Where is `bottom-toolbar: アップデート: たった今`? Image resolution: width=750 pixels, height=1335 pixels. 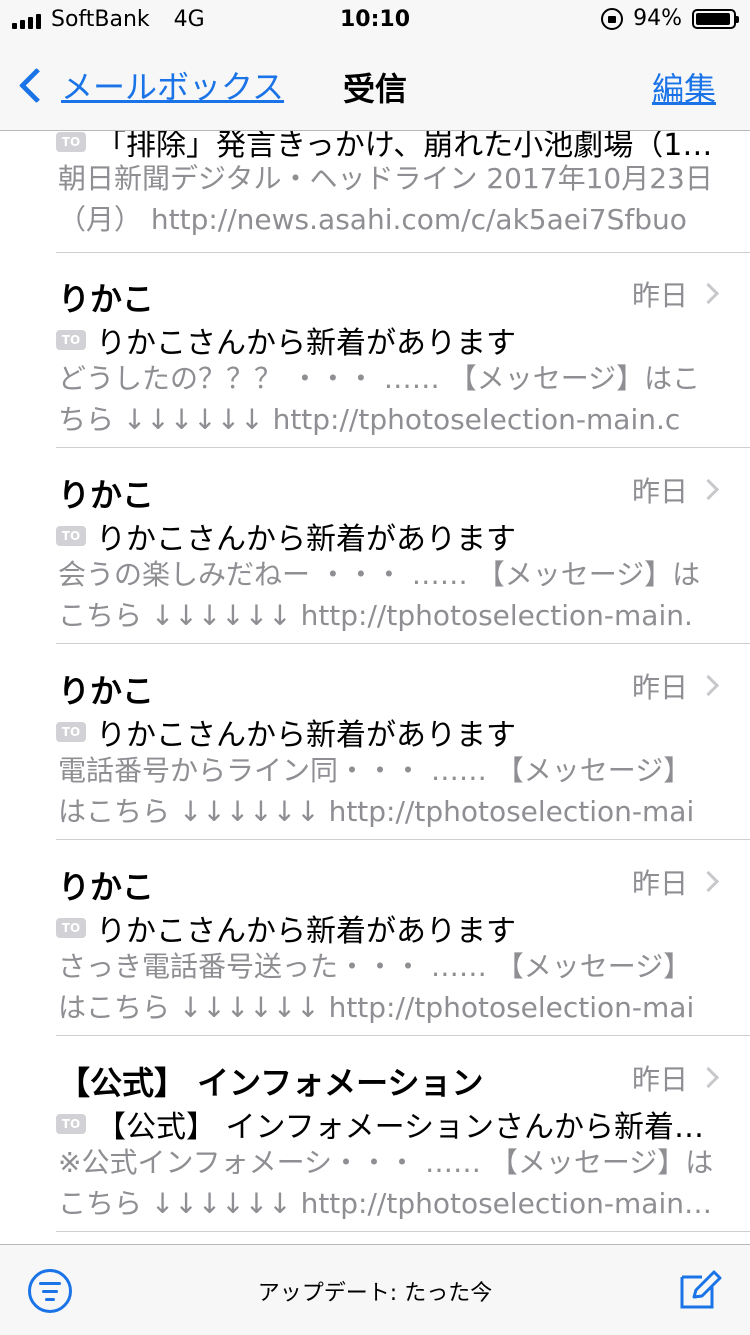
bottom-toolbar: アップデート: たった今 is located at coordinates (375, 1289).